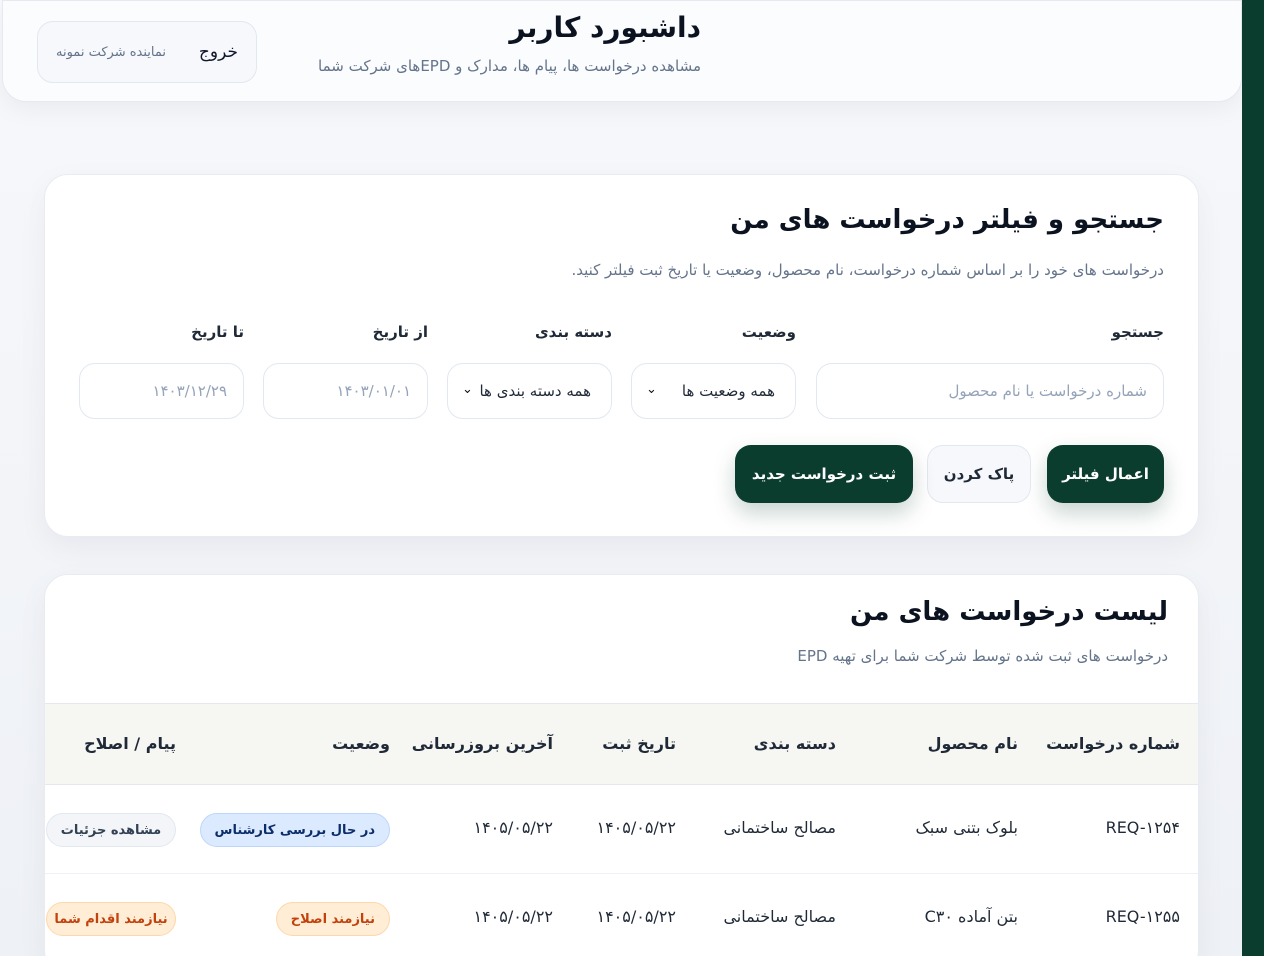 The height and width of the screenshot is (956, 1264). What do you see at coordinates (189, 391) in the screenshot?
I see `to-date-placeholder: ۱۴۰۳/۱۲/۲۹` at bounding box center [189, 391].